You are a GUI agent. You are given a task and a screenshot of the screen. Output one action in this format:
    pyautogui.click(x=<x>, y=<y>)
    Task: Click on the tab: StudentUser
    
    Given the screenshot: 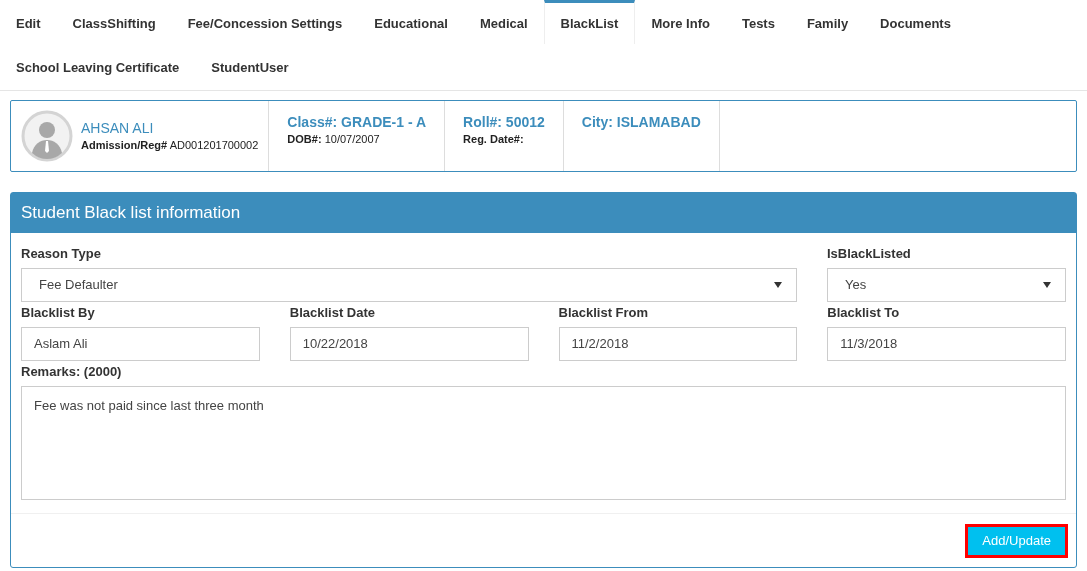 What is the action you would take?
    pyautogui.click(x=250, y=66)
    